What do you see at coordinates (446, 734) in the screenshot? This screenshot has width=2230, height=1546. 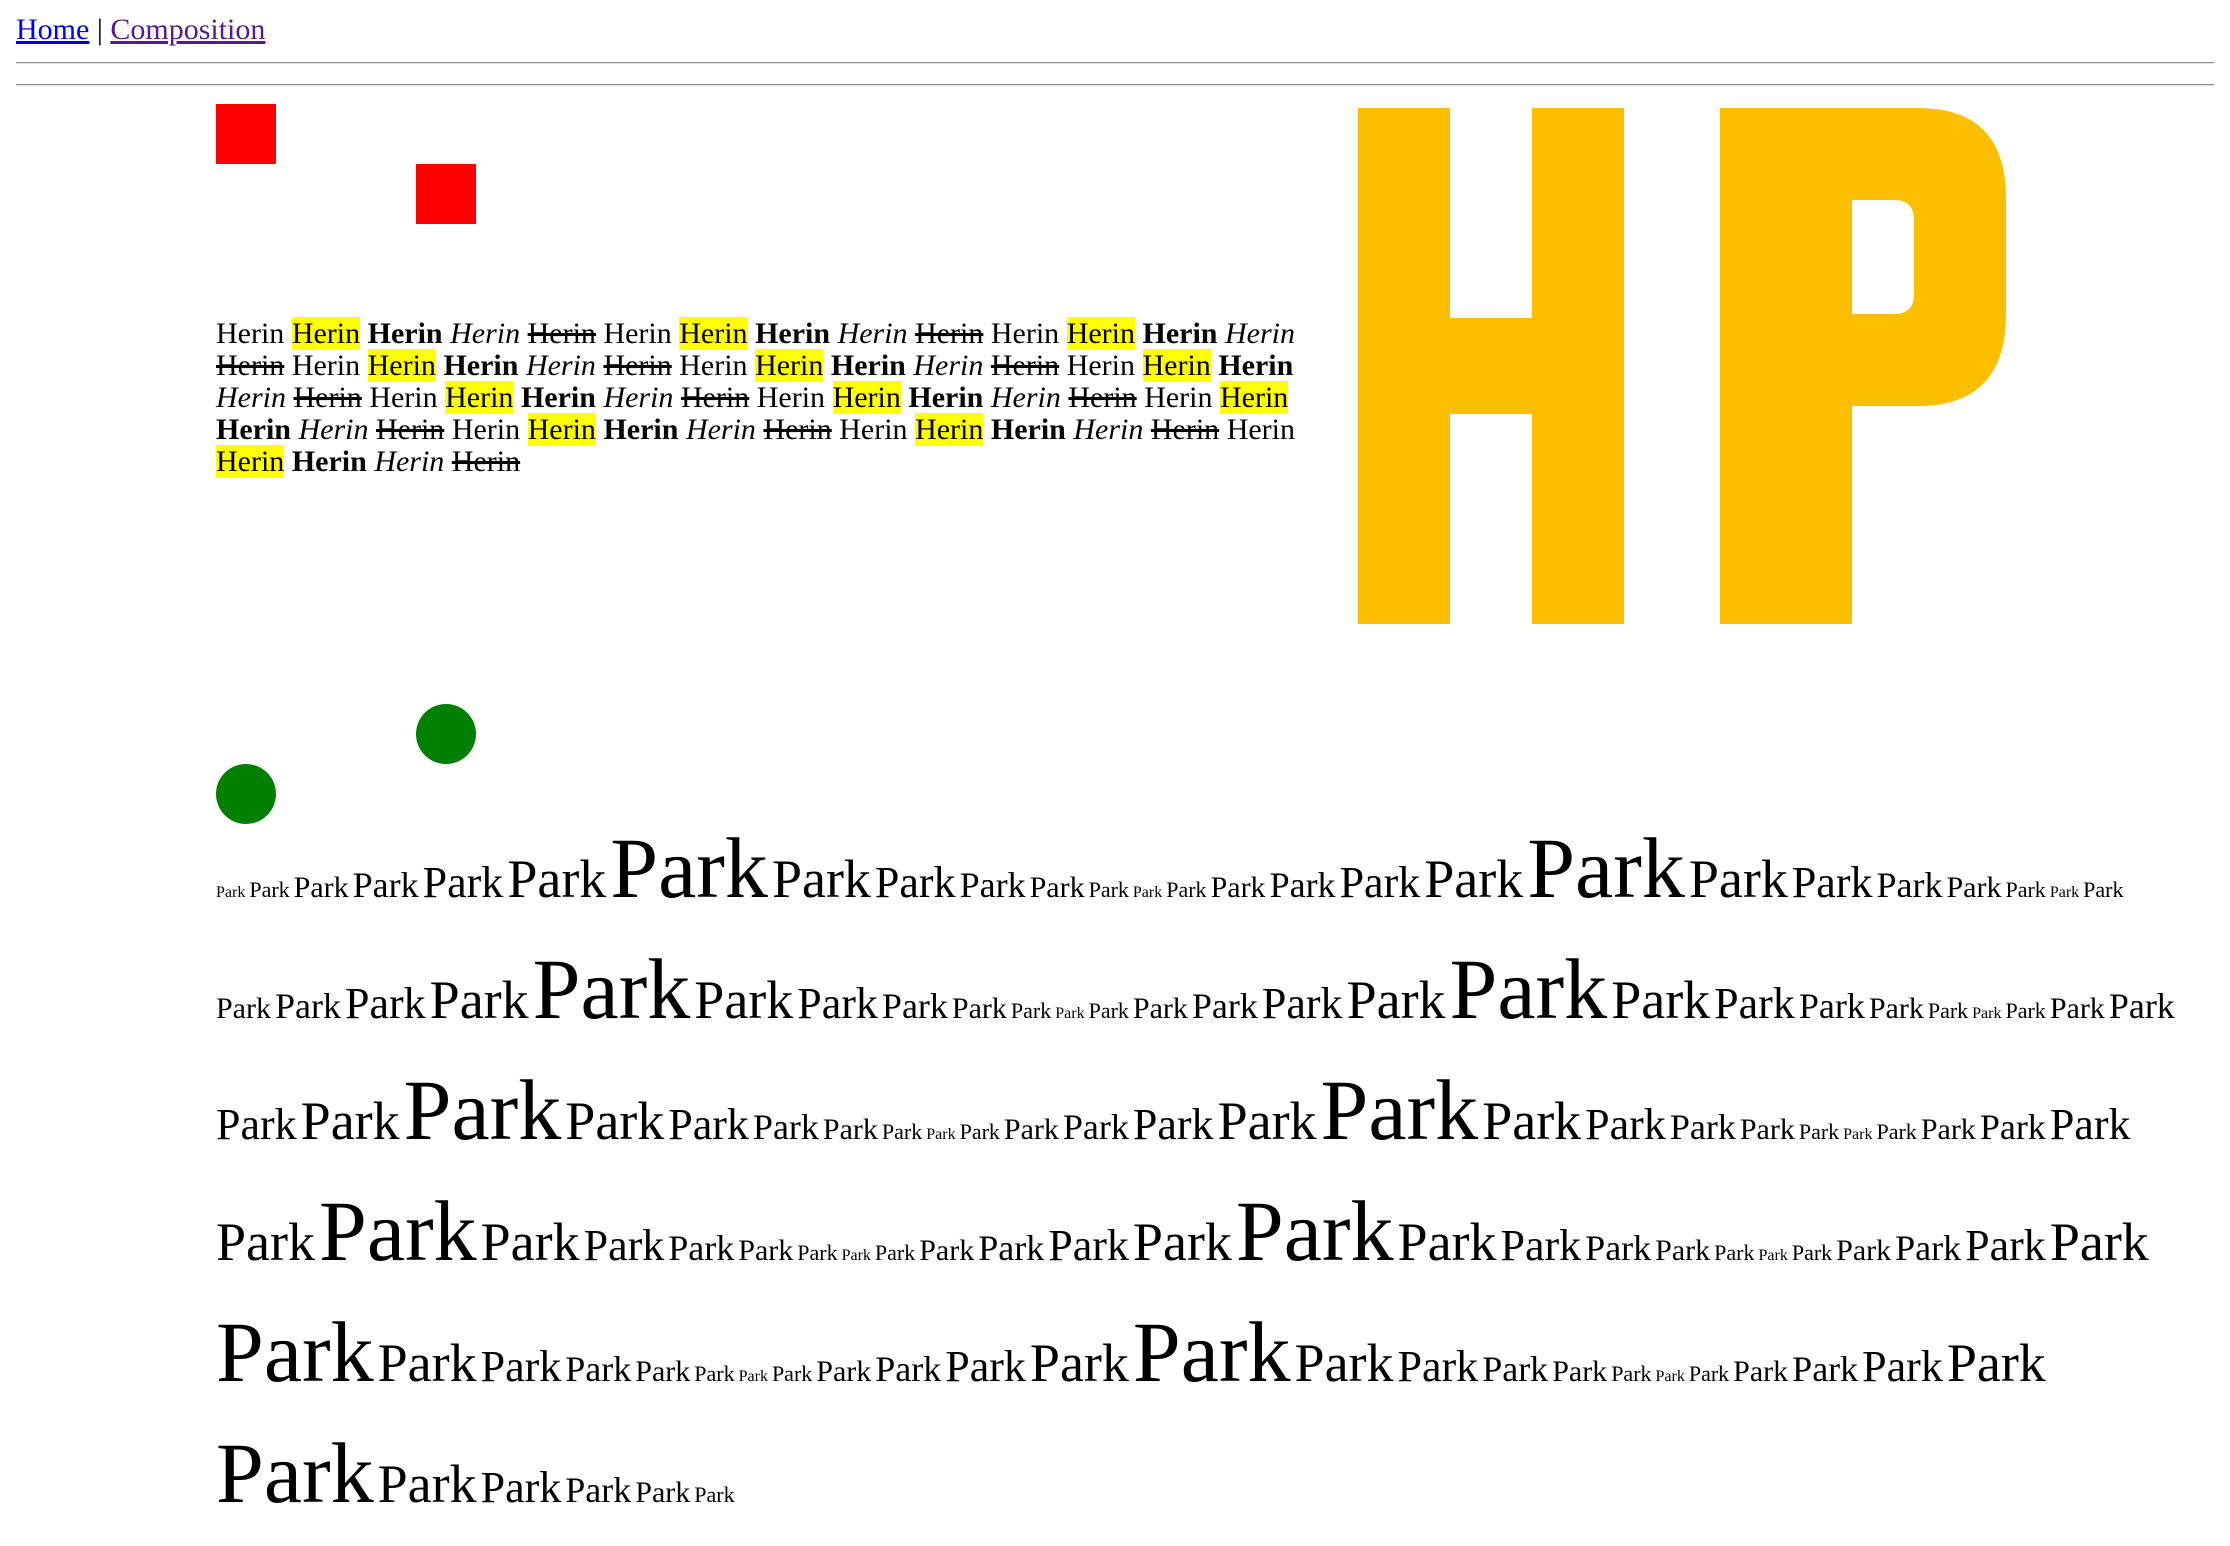 I see `green-circle-right` at bounding box center [446, 734].